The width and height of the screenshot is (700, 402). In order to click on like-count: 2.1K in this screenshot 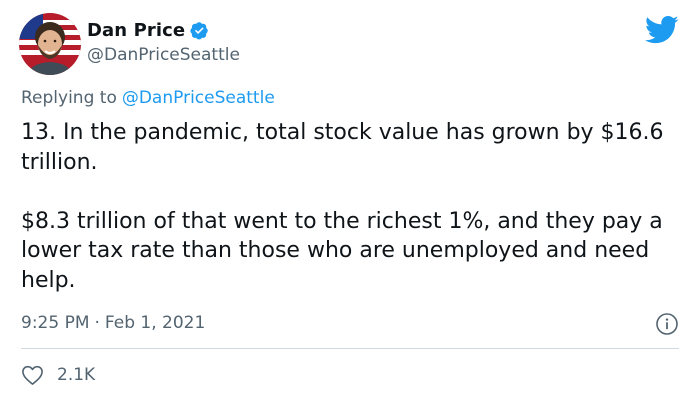, I will do `click(76, 375)`.